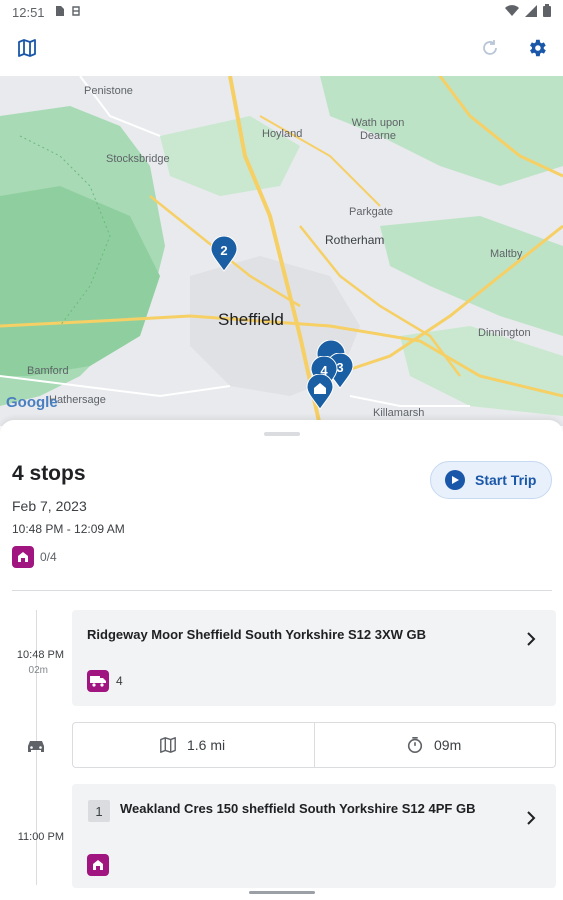 The width and height of the screenshot is (563, 900). I want to click on map-label-hoyland: Hoyland, so click(282, 134).